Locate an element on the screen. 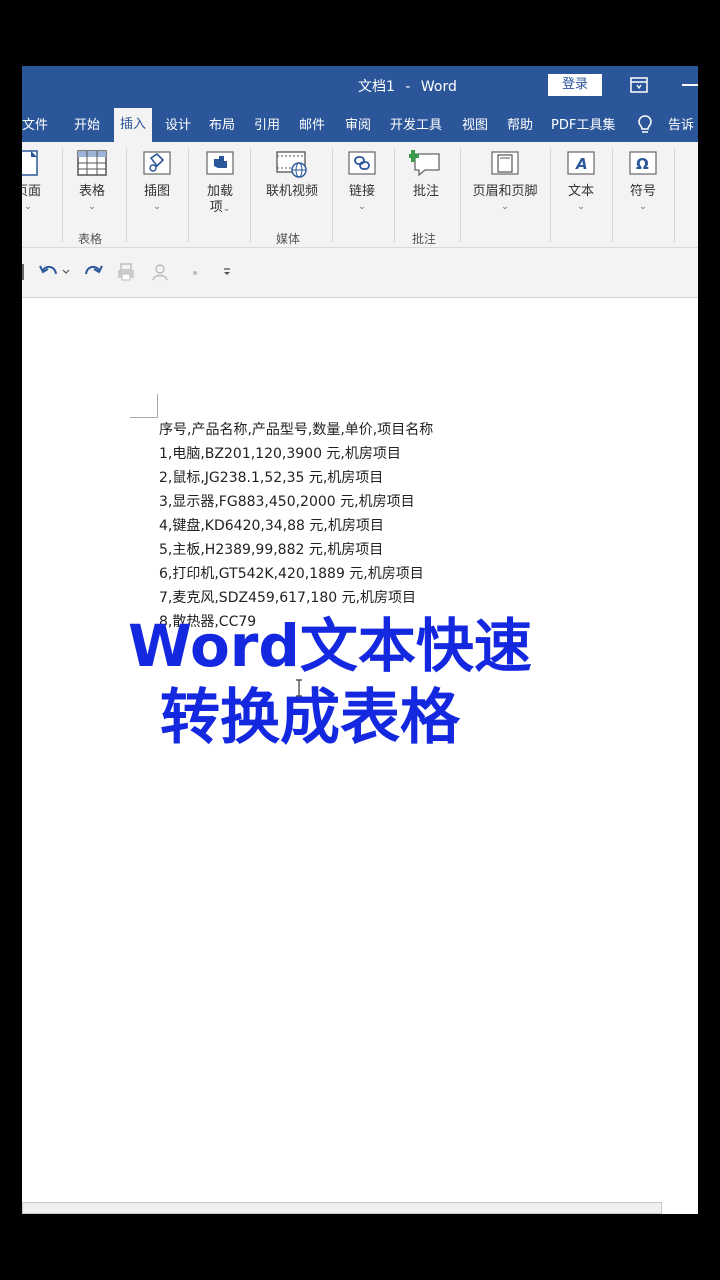 Image resolution: width=720 pixels, height=1280 pixels. header-footer-icon is located at coordinates (505, 163).